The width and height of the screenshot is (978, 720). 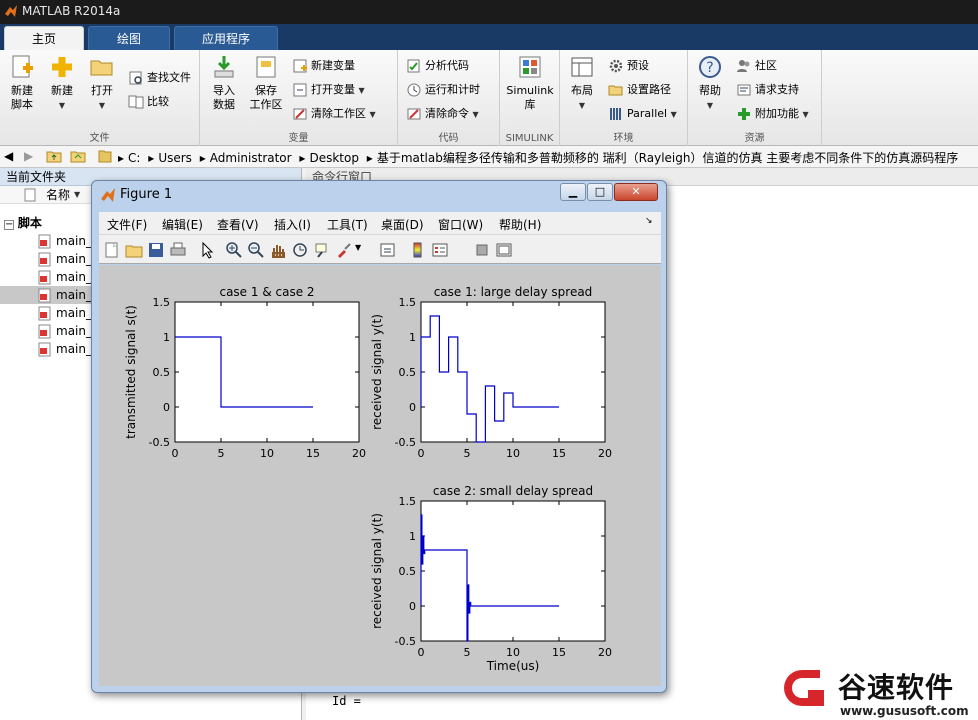 What do you see at coordinates (520, 224) in the screenshot?
I see `menu-help: 帮助(H)` at bounding box center [520, 224].